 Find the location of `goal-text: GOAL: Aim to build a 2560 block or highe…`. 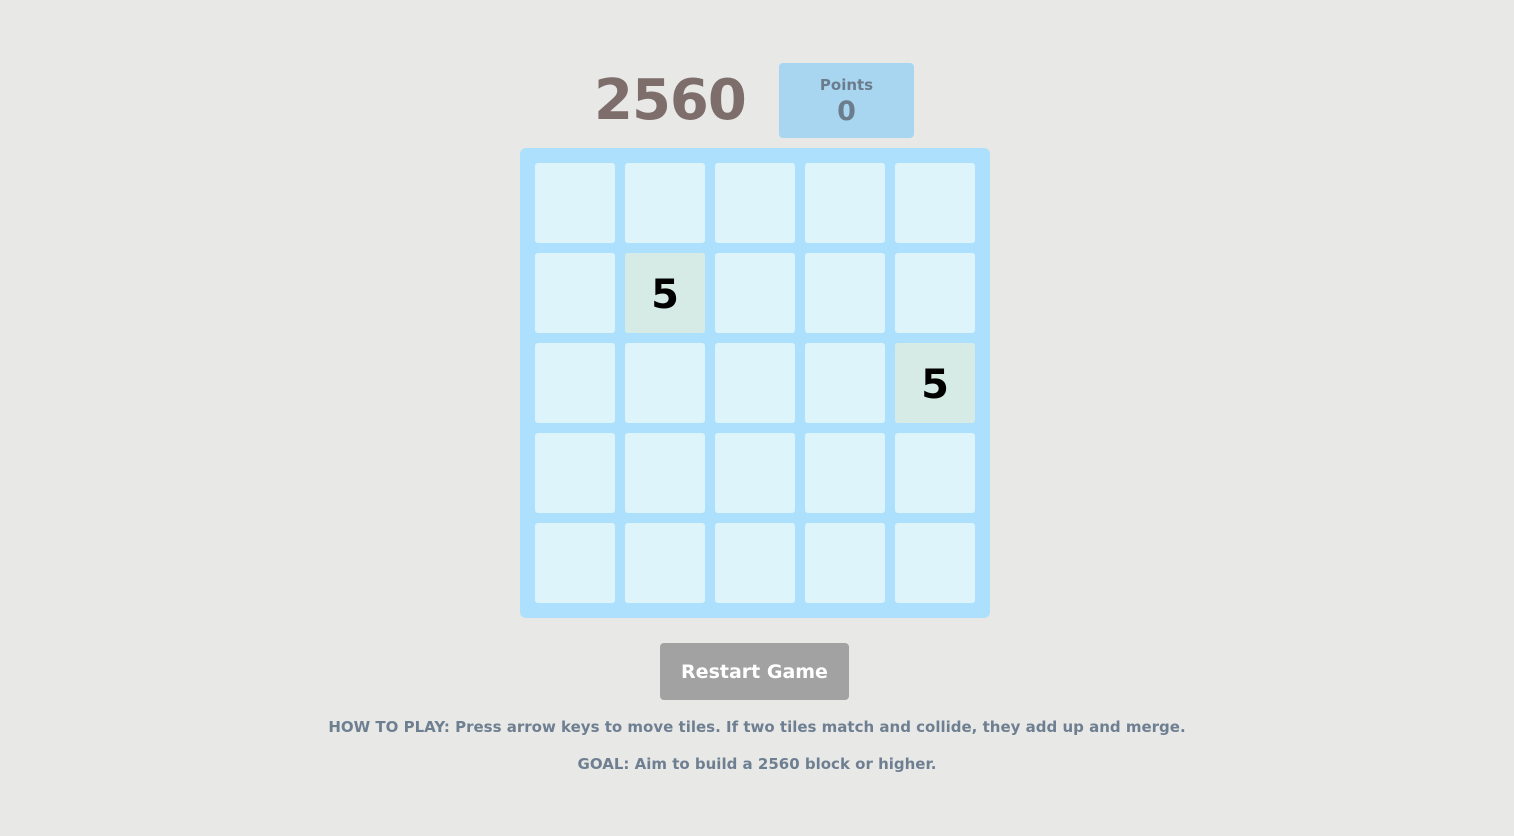

goal-text: GOAL: Aim to build a 2560 block or highe… is located at coordinates (757, 764).